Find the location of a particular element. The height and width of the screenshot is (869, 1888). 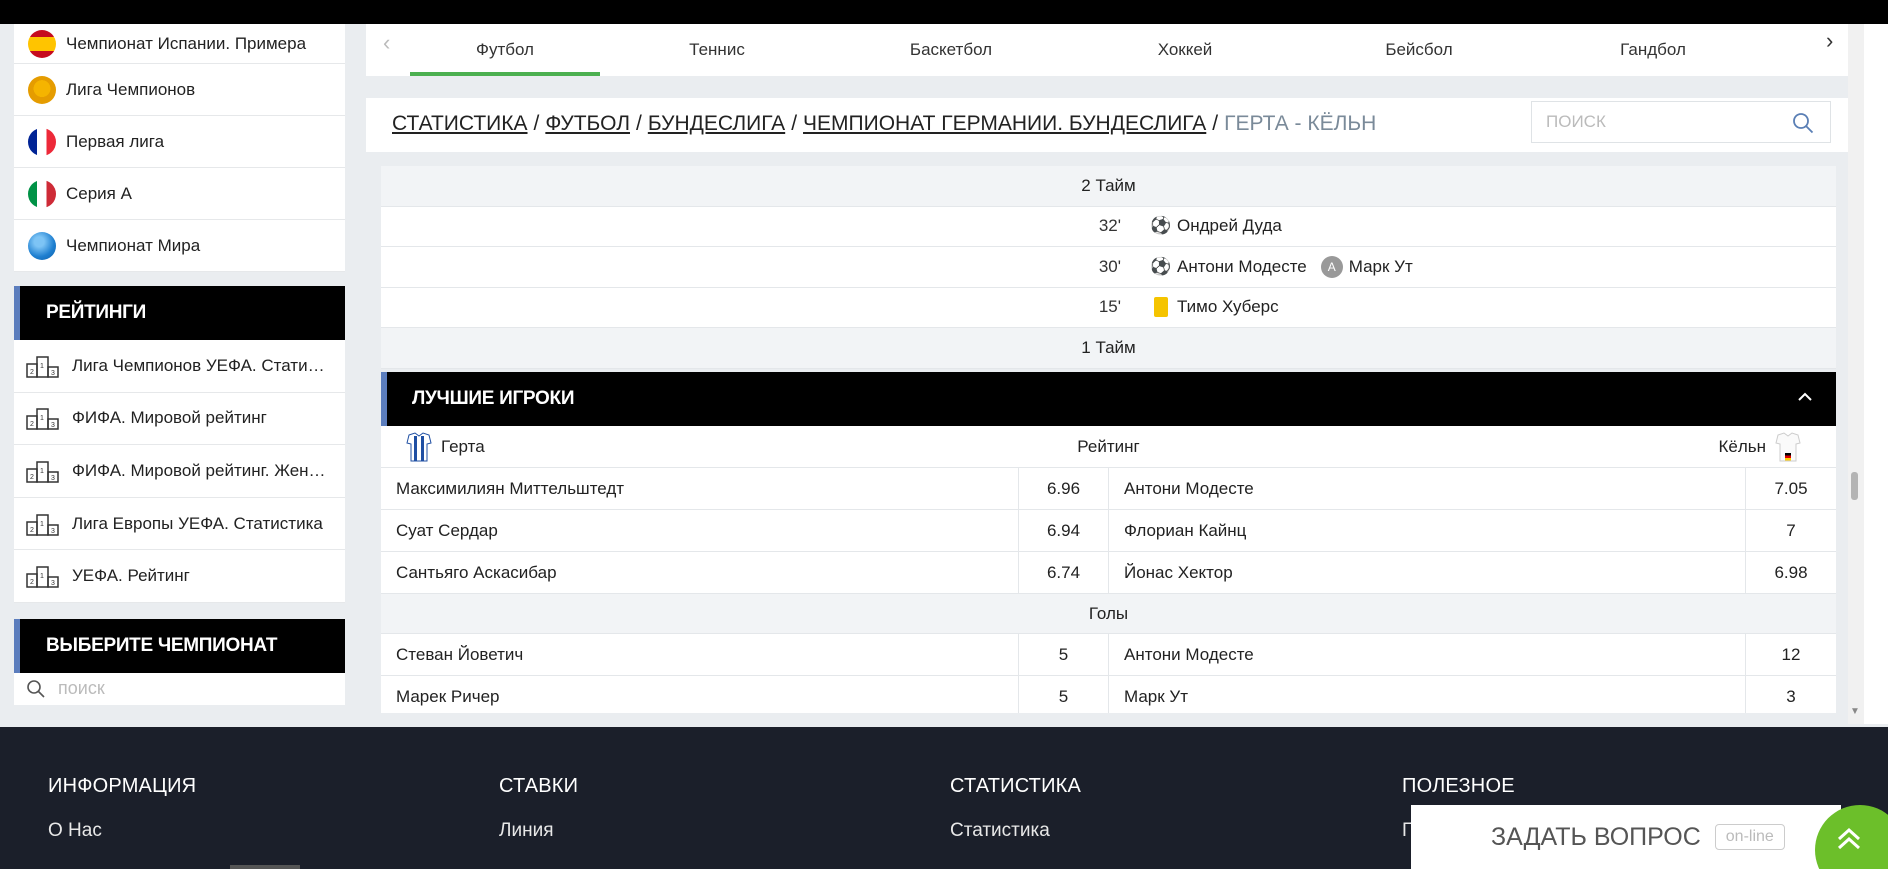

tab-label: Футбол is located at coordinates (505, 49).